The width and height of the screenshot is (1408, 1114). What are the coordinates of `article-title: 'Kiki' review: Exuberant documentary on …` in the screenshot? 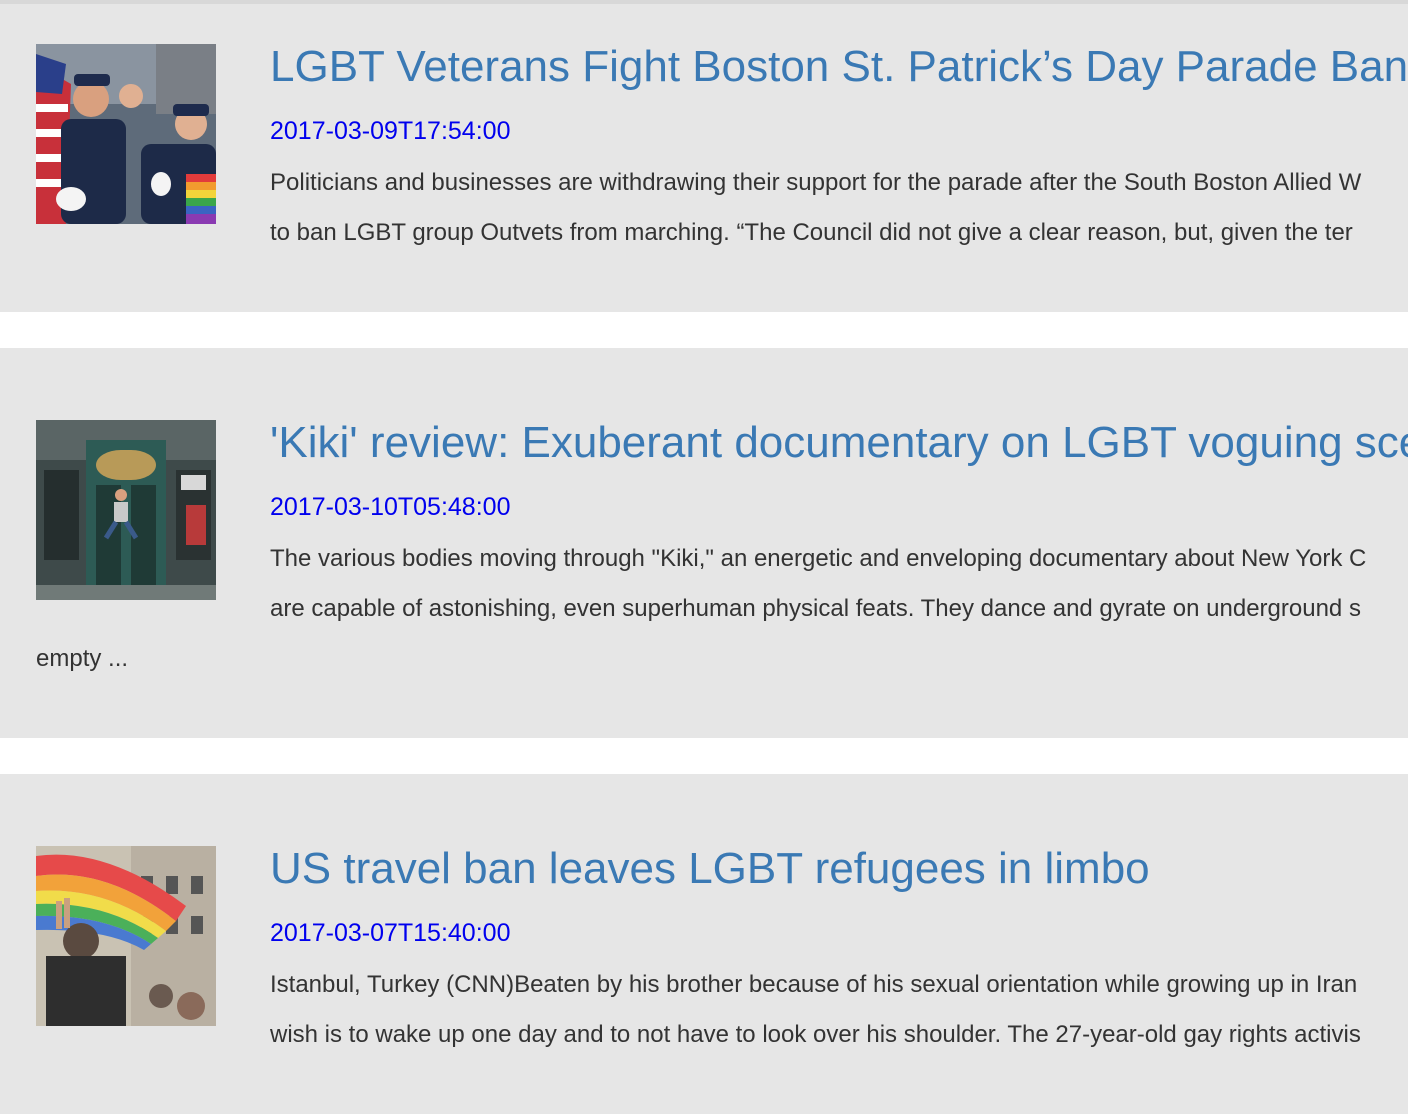 It's located at (839, 443).